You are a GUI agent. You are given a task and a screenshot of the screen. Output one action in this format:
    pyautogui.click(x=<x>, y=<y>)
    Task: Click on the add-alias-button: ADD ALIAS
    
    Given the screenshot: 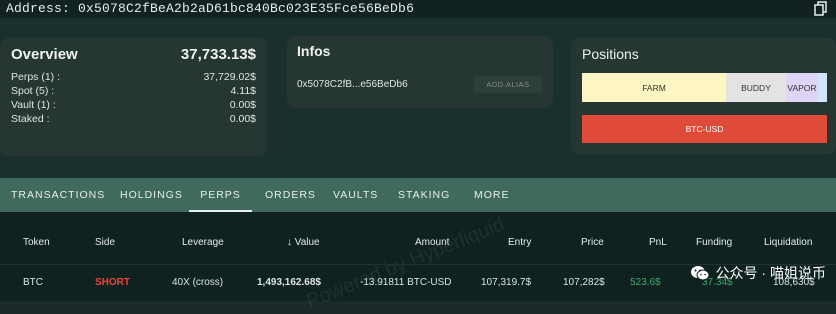 What is the action you would take?
    pyautogui.click(x=508, y=84)
    